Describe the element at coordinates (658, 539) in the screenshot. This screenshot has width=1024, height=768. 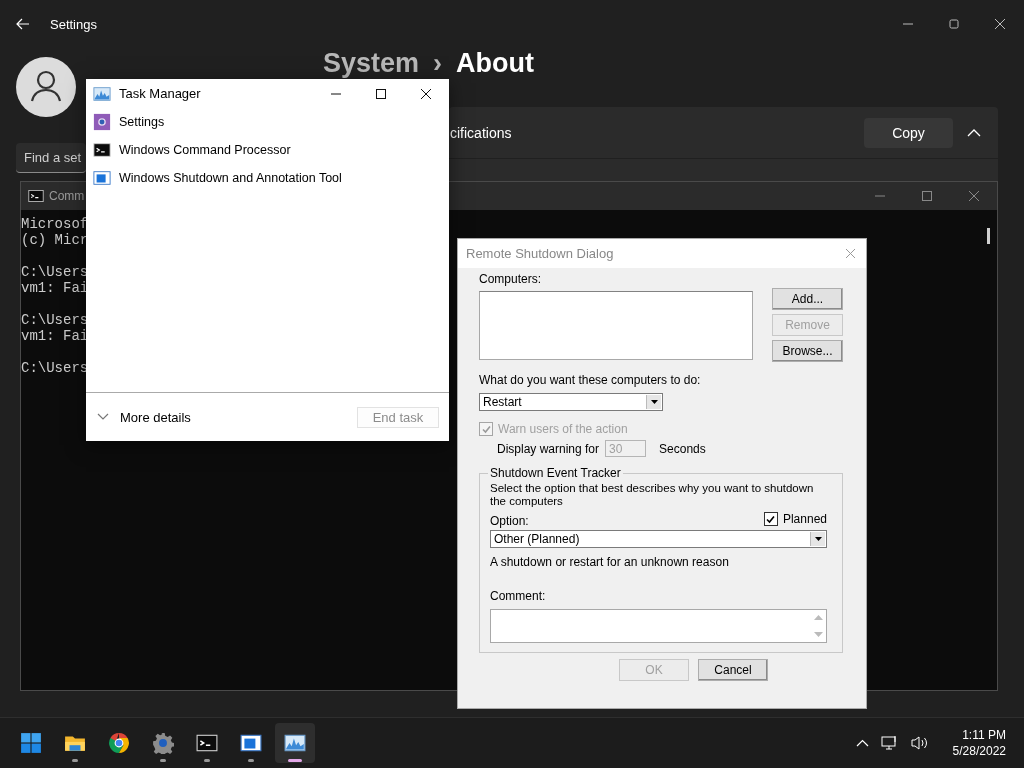
I see `option-dropdown: Other (Planned)` at that location.